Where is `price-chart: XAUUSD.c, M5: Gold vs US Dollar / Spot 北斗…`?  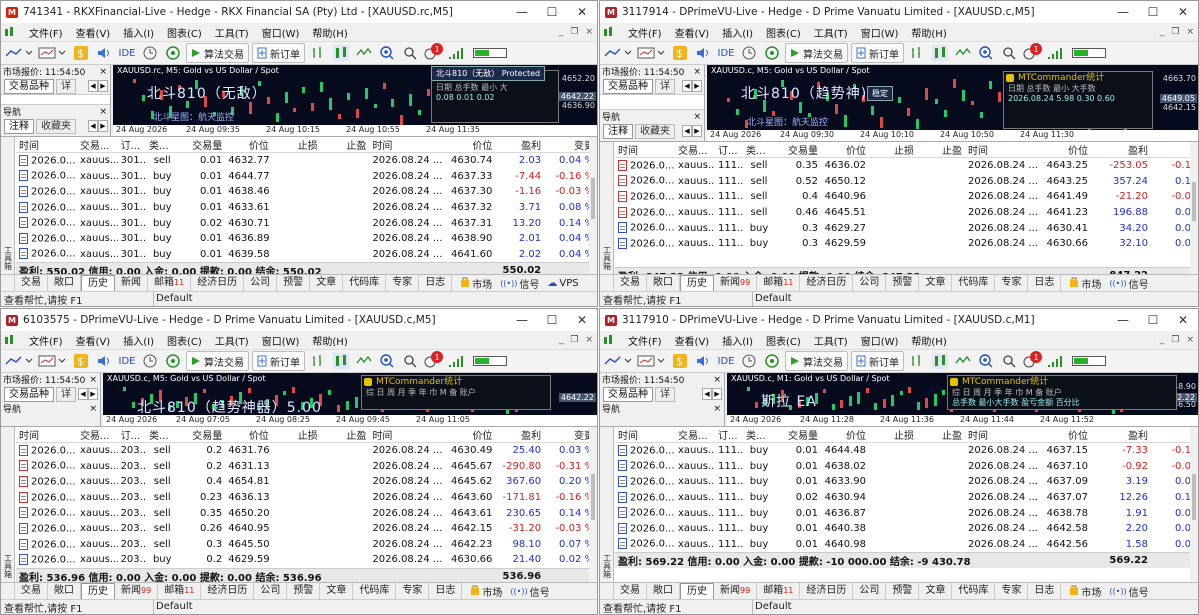
price-chart: XAUUSD.c, M5: Gold vs US Dollar / Spot 北斗… is located at coordinates (350, 399).